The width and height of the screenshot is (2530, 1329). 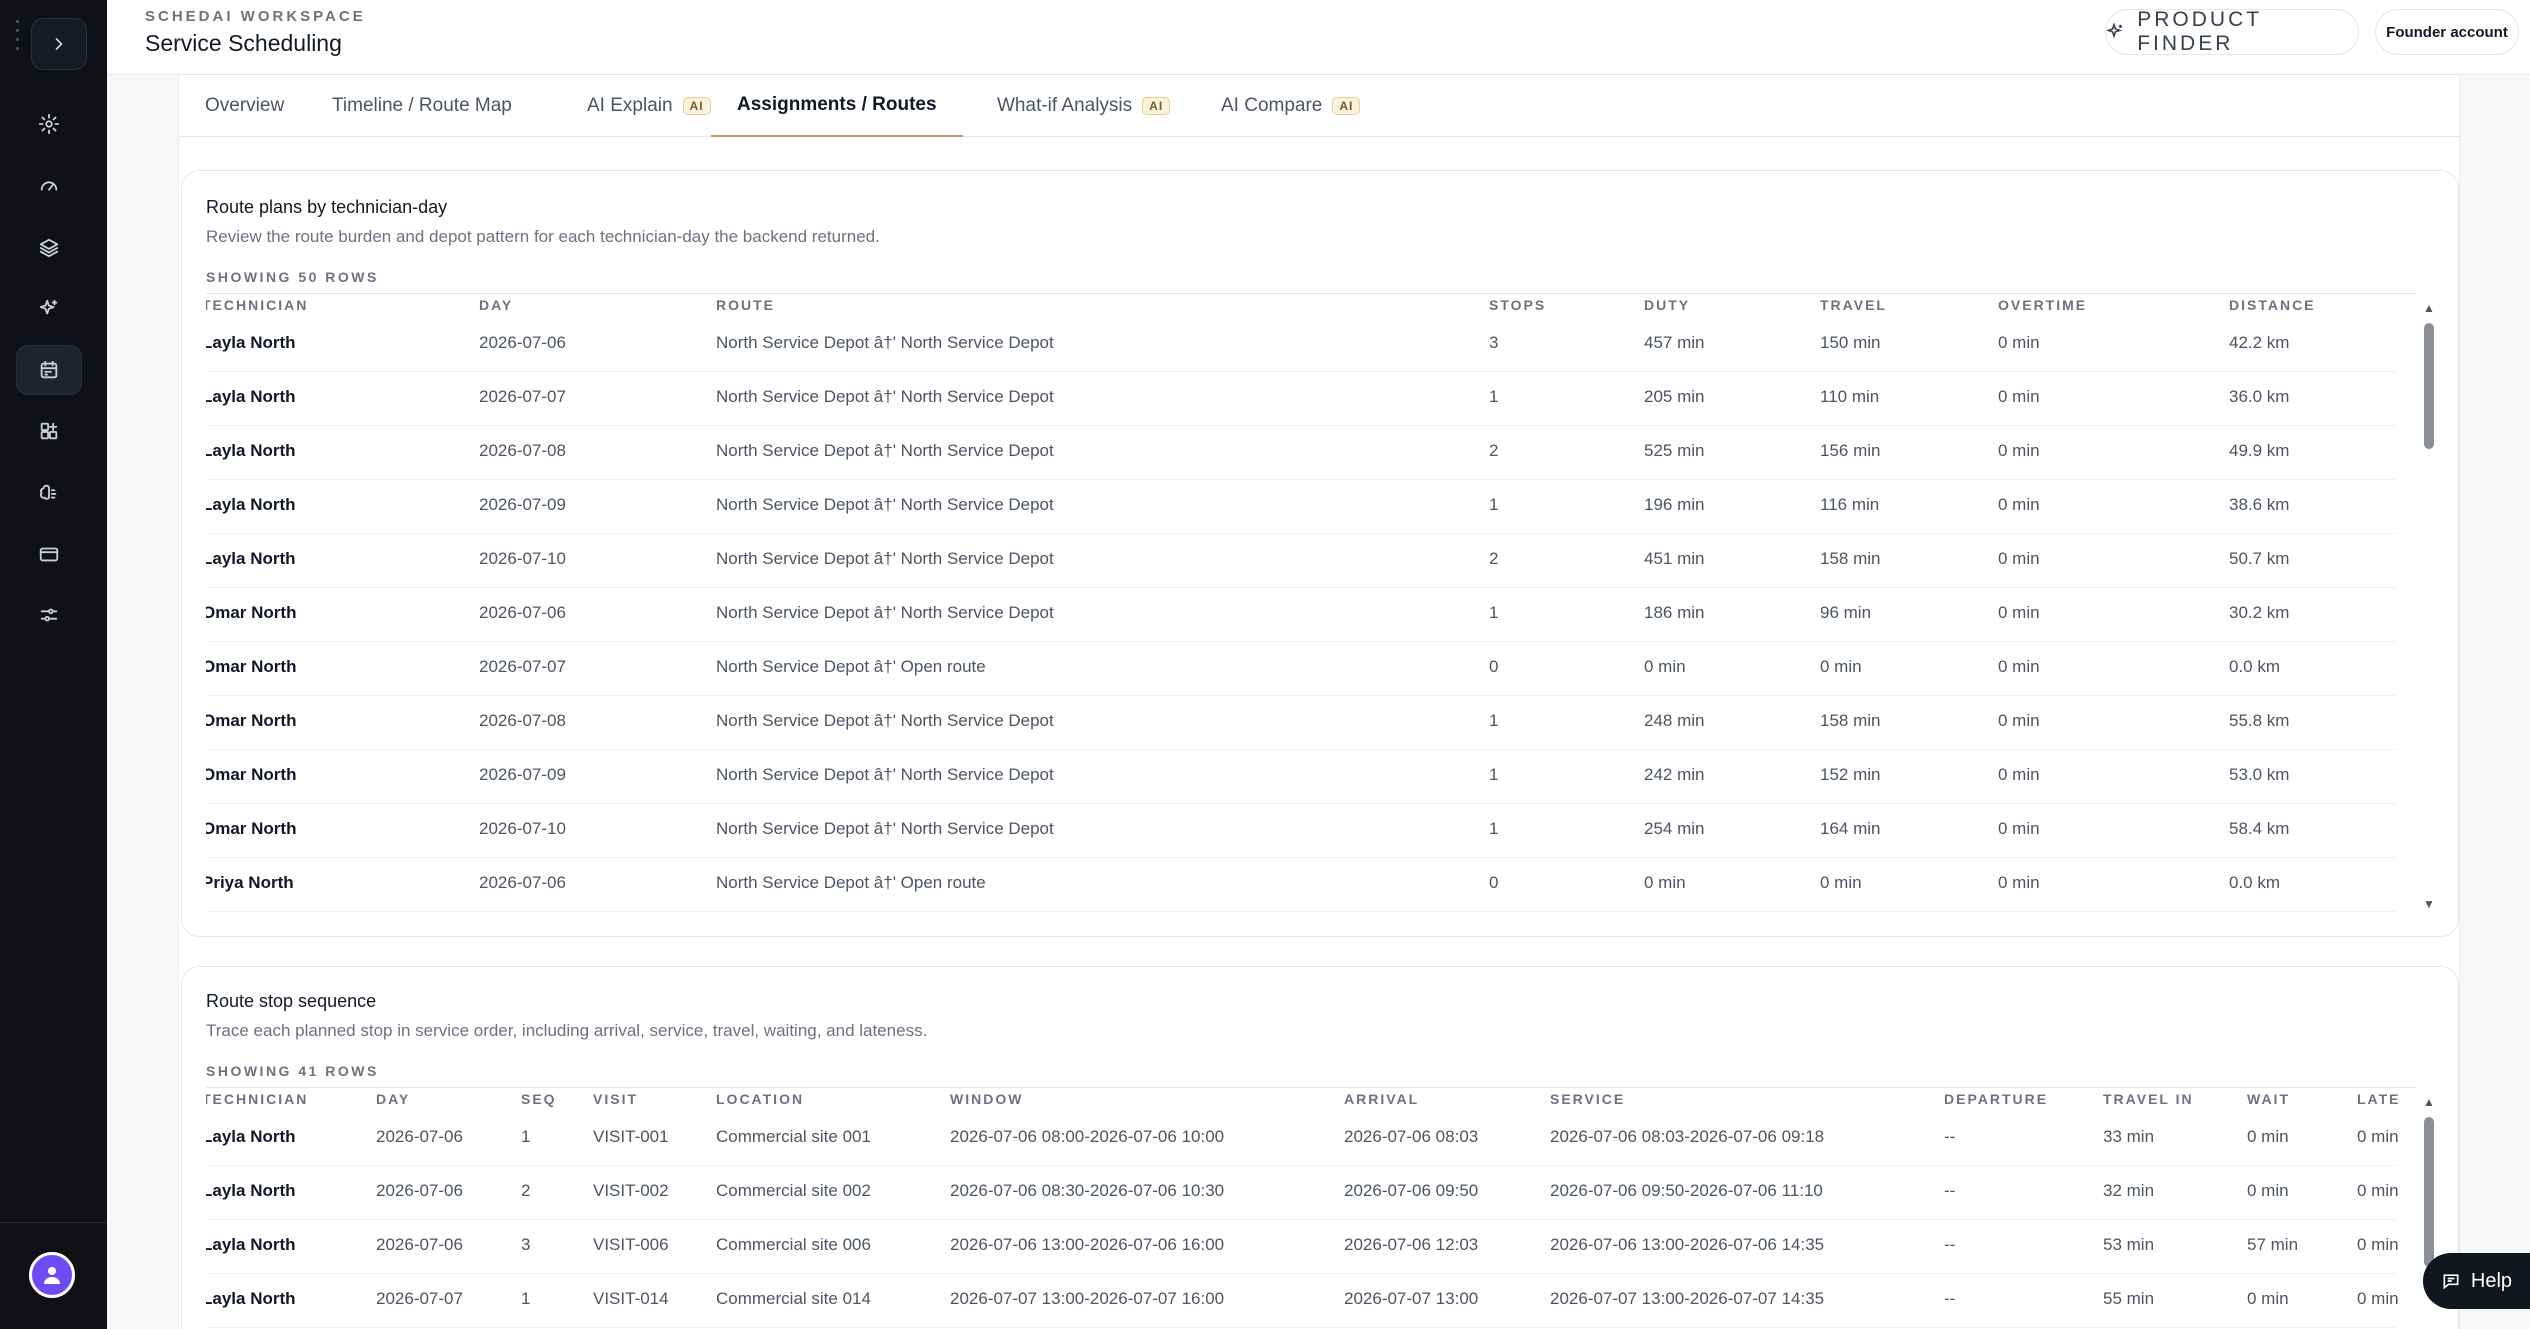 What do you see at coordinates (49, 186) in the screenshot?
I see `sidebar-item-dashboard` at bounding box center [49, 186].